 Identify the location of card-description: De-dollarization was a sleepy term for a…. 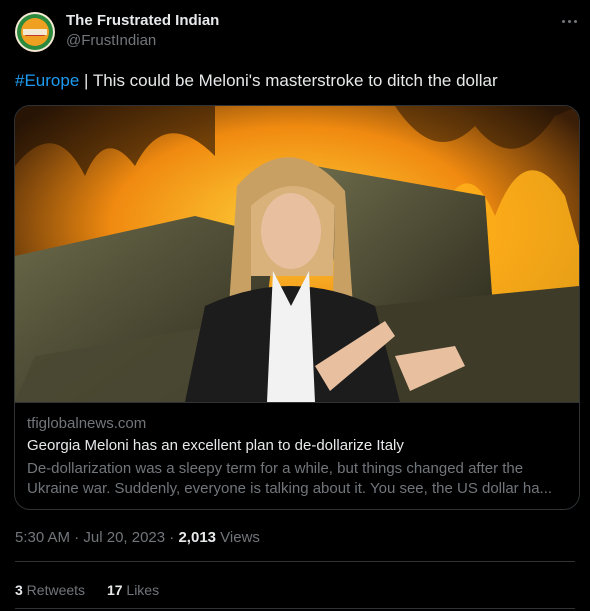
(296, 479).